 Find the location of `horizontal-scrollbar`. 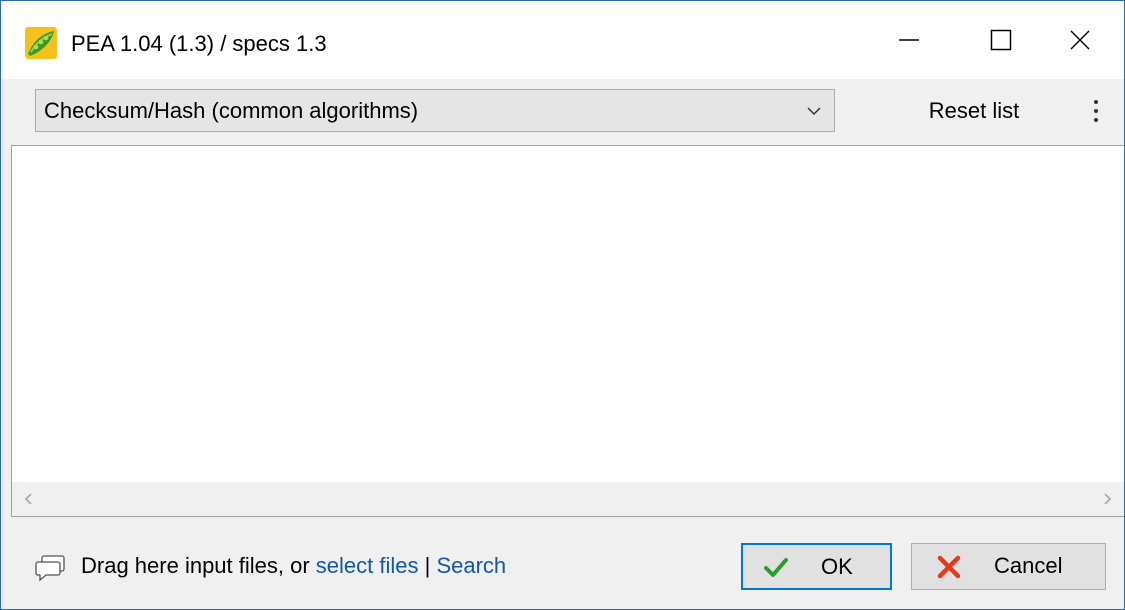

horizontal-scrollbar is located at coordinates (568, 499).